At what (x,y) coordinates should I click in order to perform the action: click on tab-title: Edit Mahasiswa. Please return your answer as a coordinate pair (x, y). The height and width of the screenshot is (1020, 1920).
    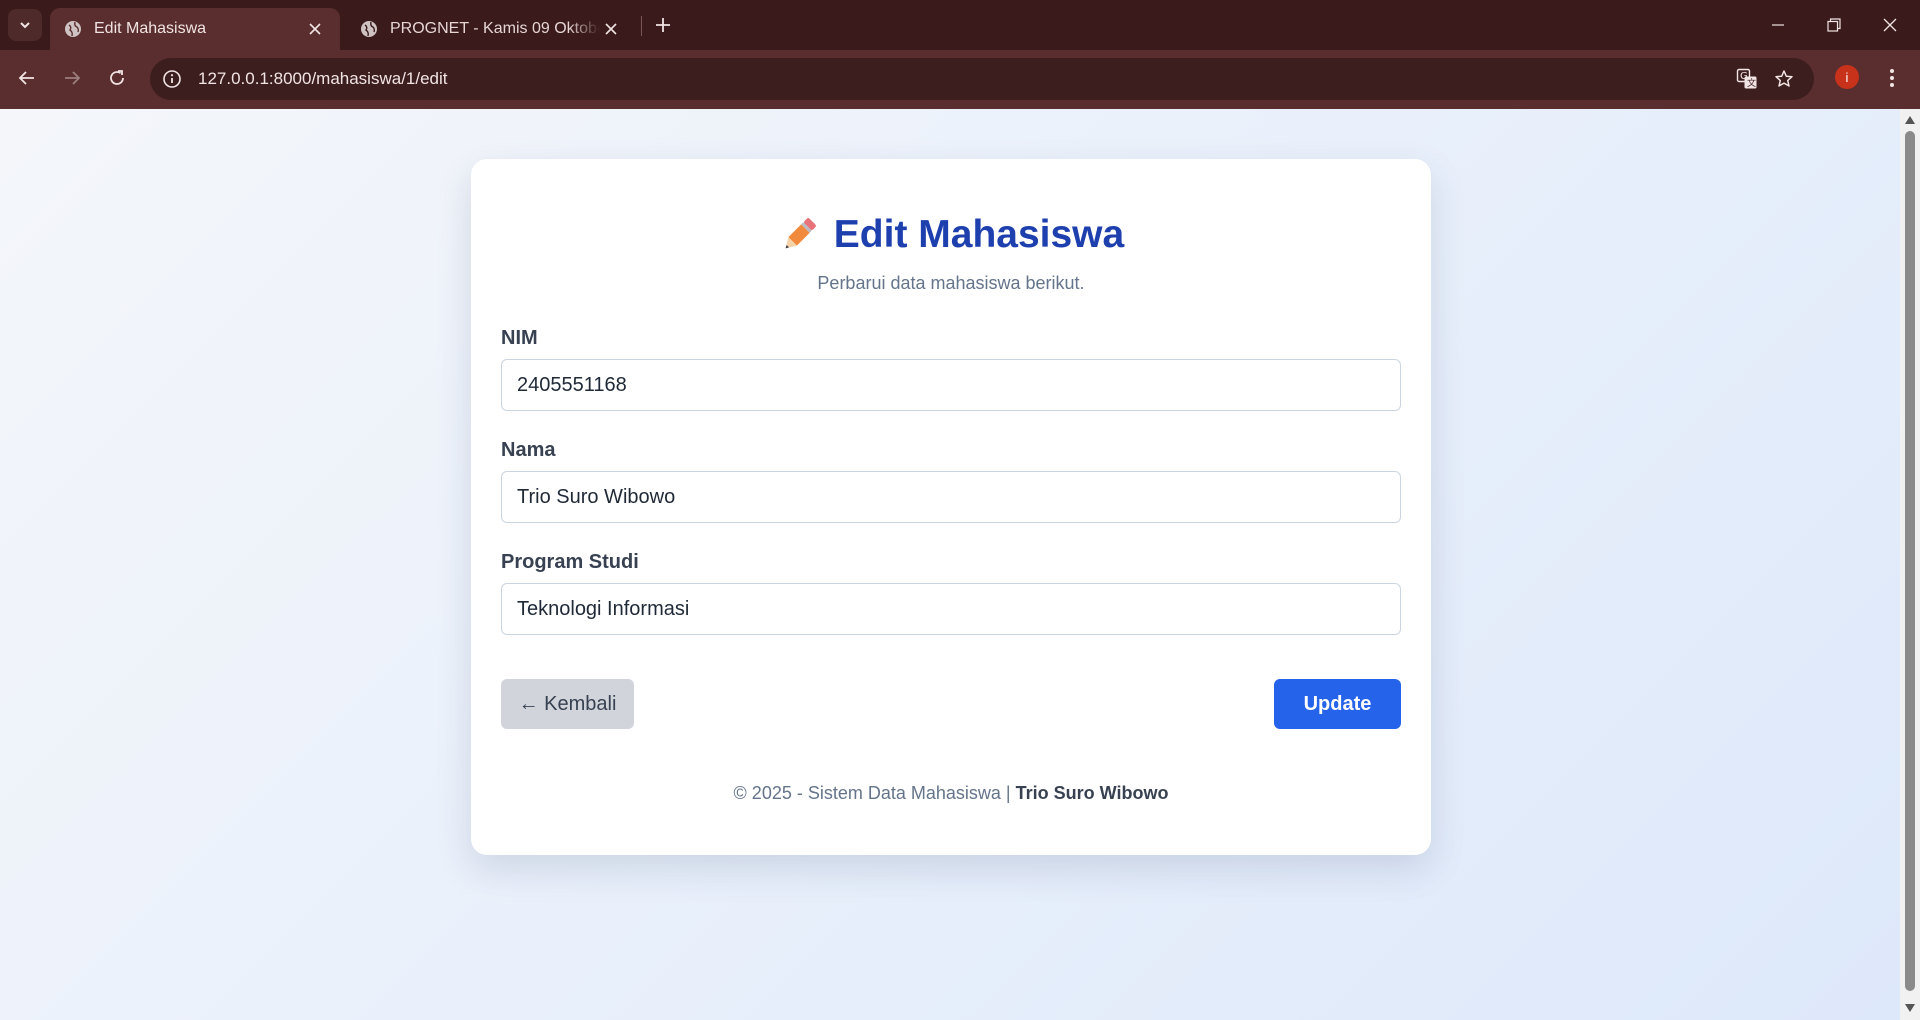
    Looking at the image, I should click on (150, 28).